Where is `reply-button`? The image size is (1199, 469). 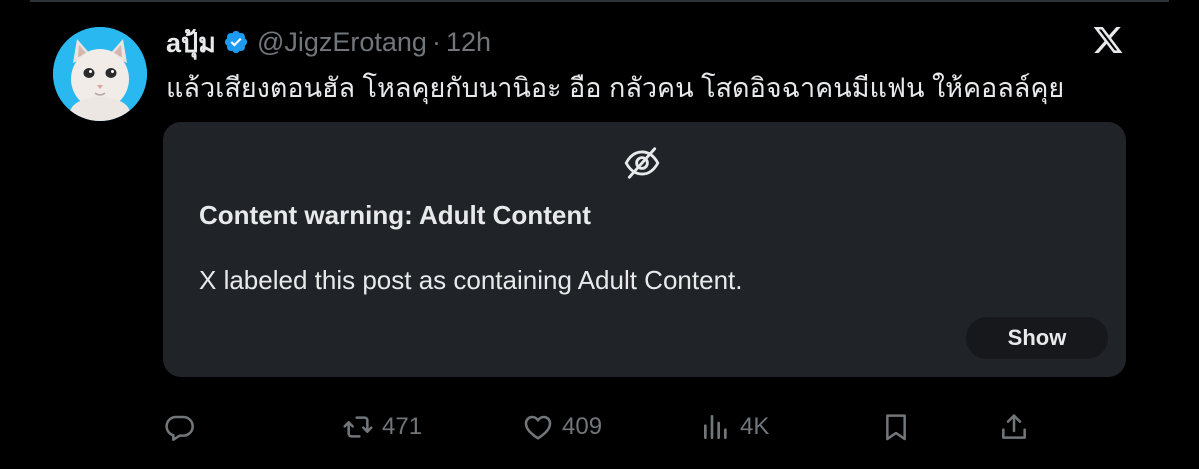
reply-button is located at coordinates (184, 427).